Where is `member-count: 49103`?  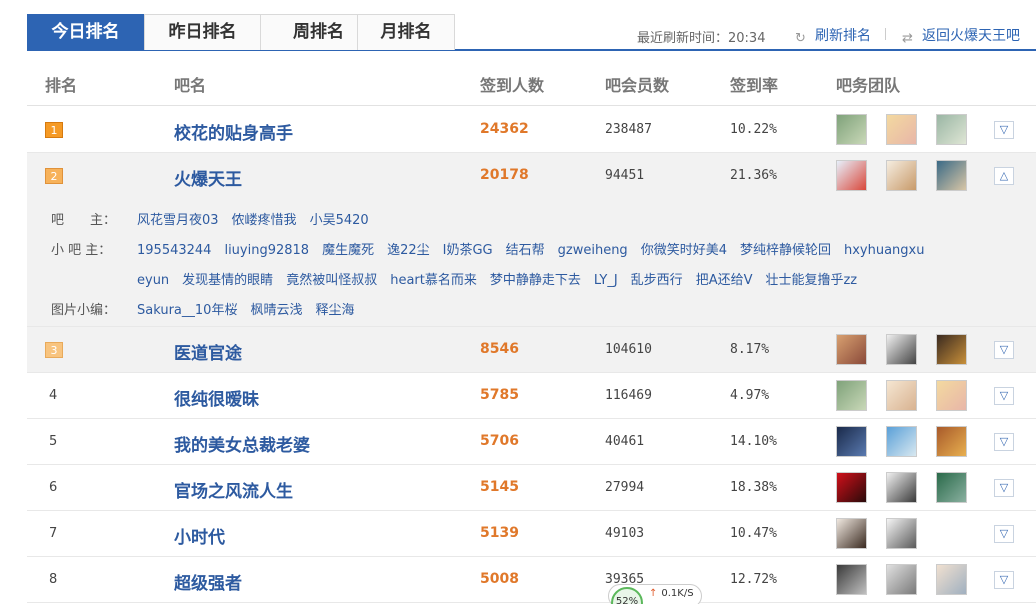
member-count: 49103 is located at coordinates (625, 533).